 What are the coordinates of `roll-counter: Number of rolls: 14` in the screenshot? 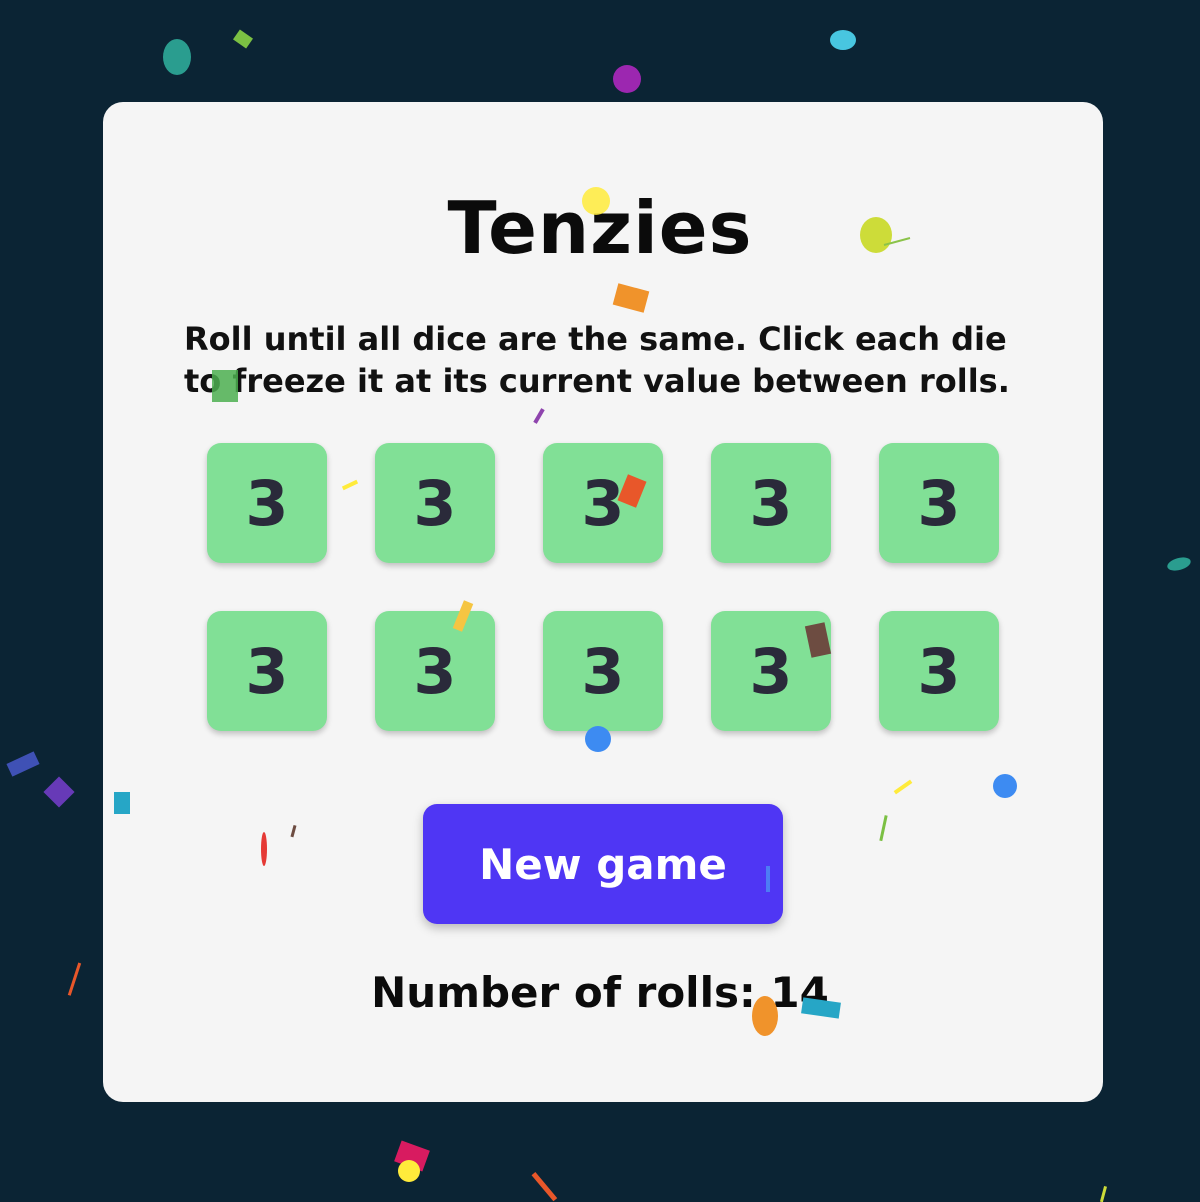 It's located at (600, 992).